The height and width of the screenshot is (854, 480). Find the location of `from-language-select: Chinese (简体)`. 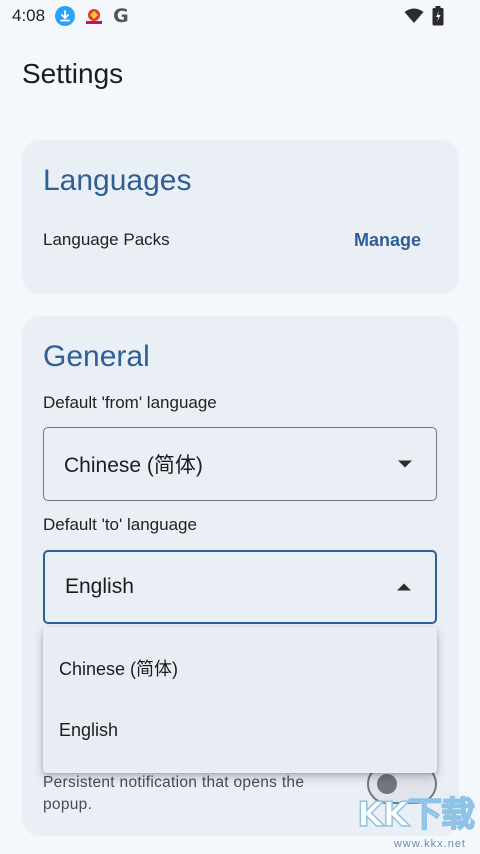

from-language-select: Chinese (简体) is located at coordinates (240, 464).